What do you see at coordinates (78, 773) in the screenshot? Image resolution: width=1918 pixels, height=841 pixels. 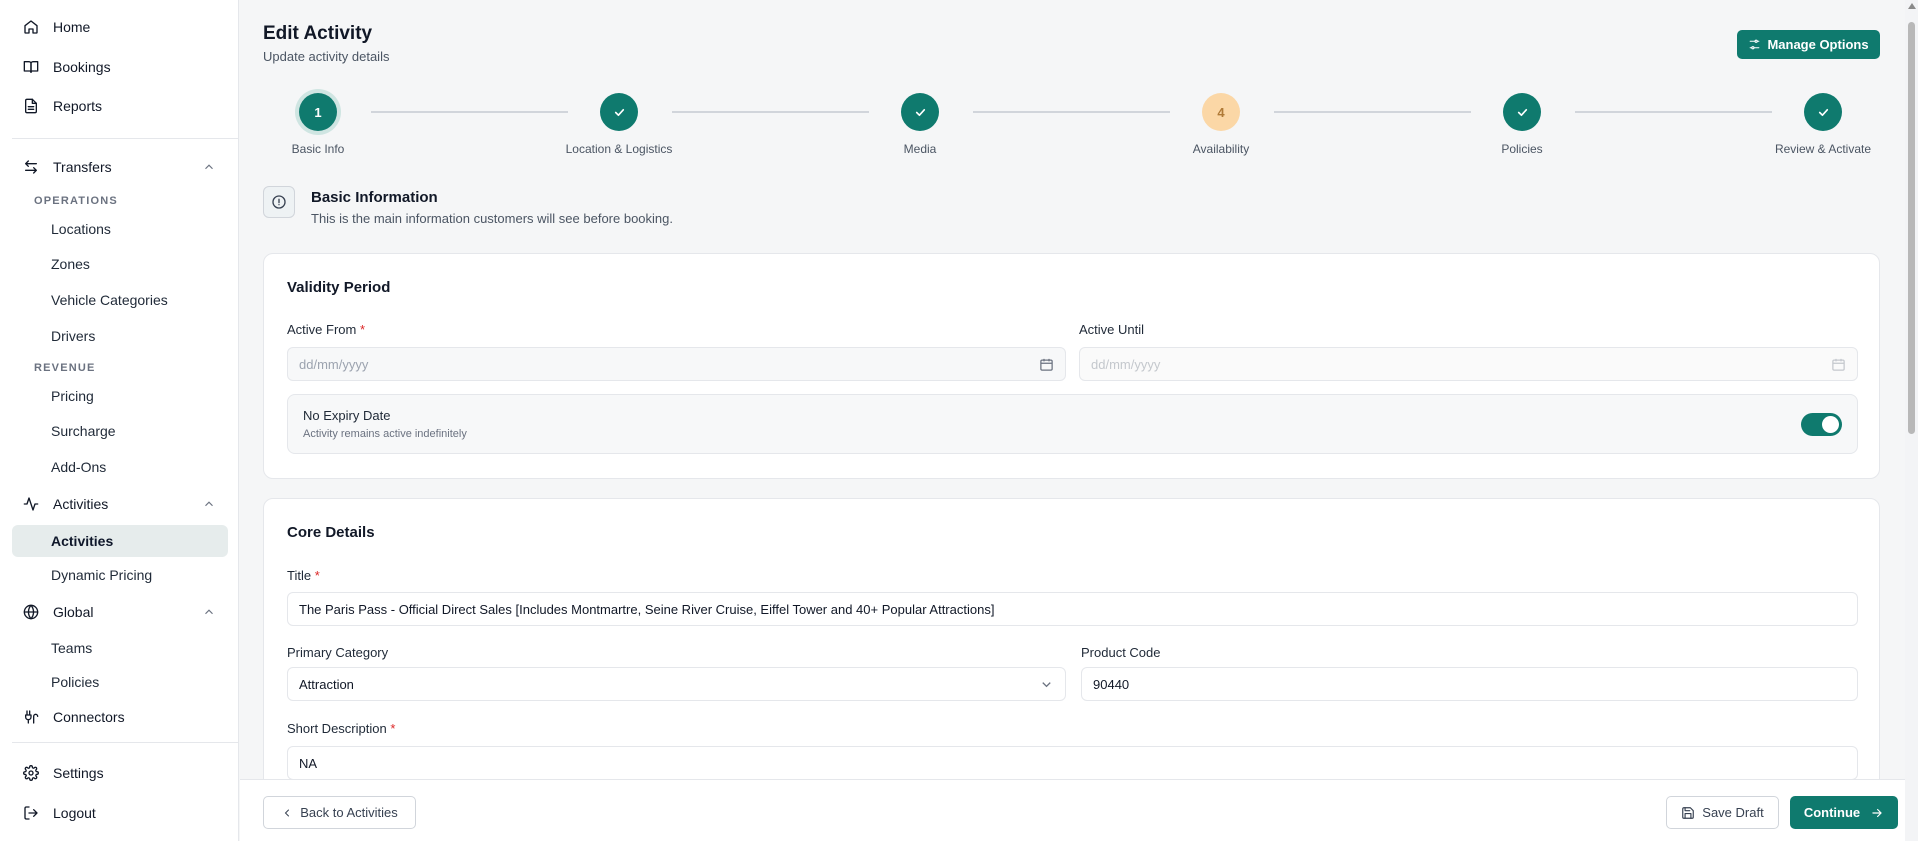 I see `sidebar-item-label: Settings` at bounding box center [78, 773].